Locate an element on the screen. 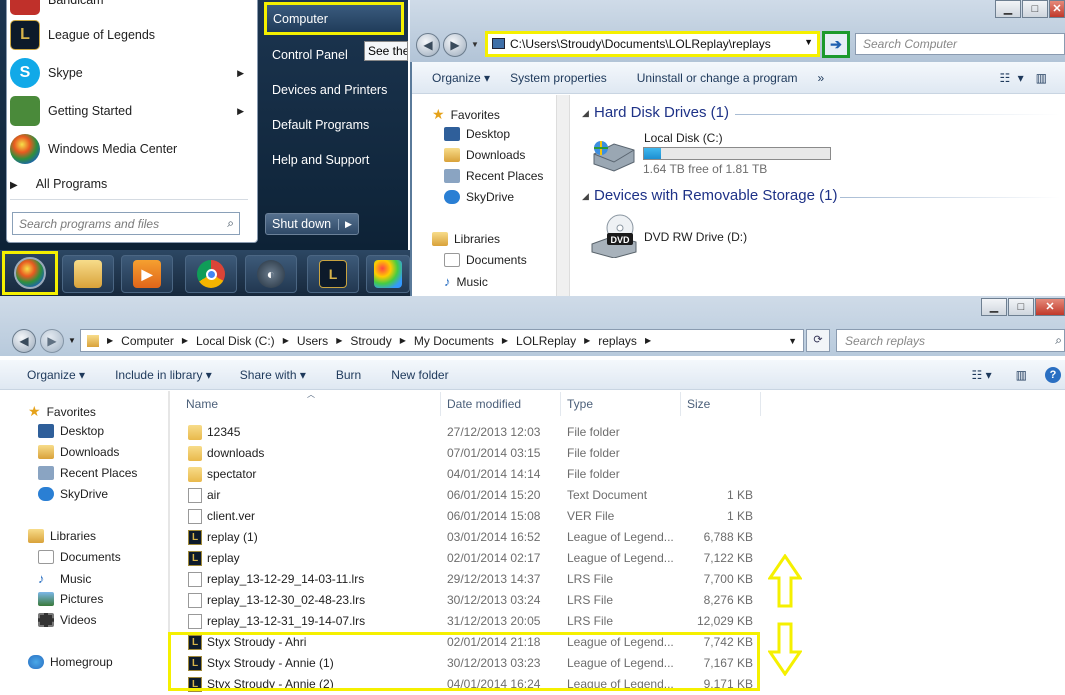 Image resolution: width=1065 pixels, height=695 pixels. removable-storage-header: Devices with Removable Storage (1) is located at coordinates (715, 195).